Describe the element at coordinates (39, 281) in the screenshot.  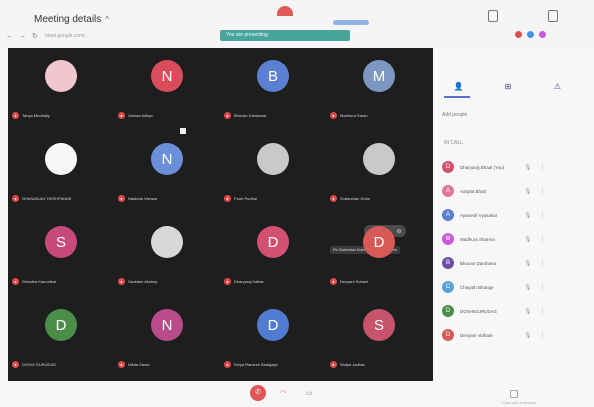
I see `participant-name: Shradha Kamodkar` at that location.